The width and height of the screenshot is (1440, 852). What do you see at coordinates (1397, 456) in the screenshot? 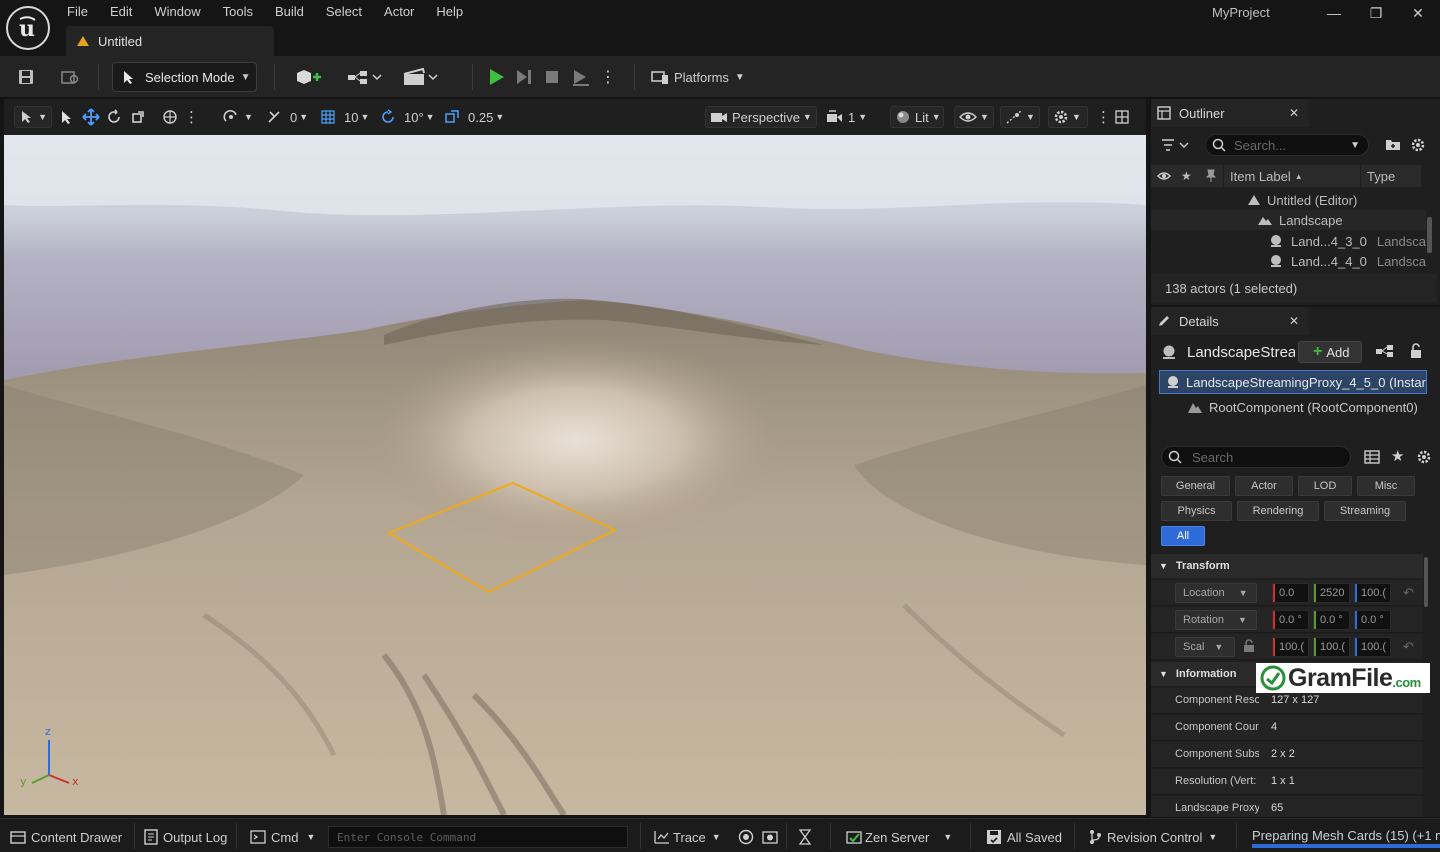
I see `favorites-star-icon: ★` at bounding box center [1397, 456].